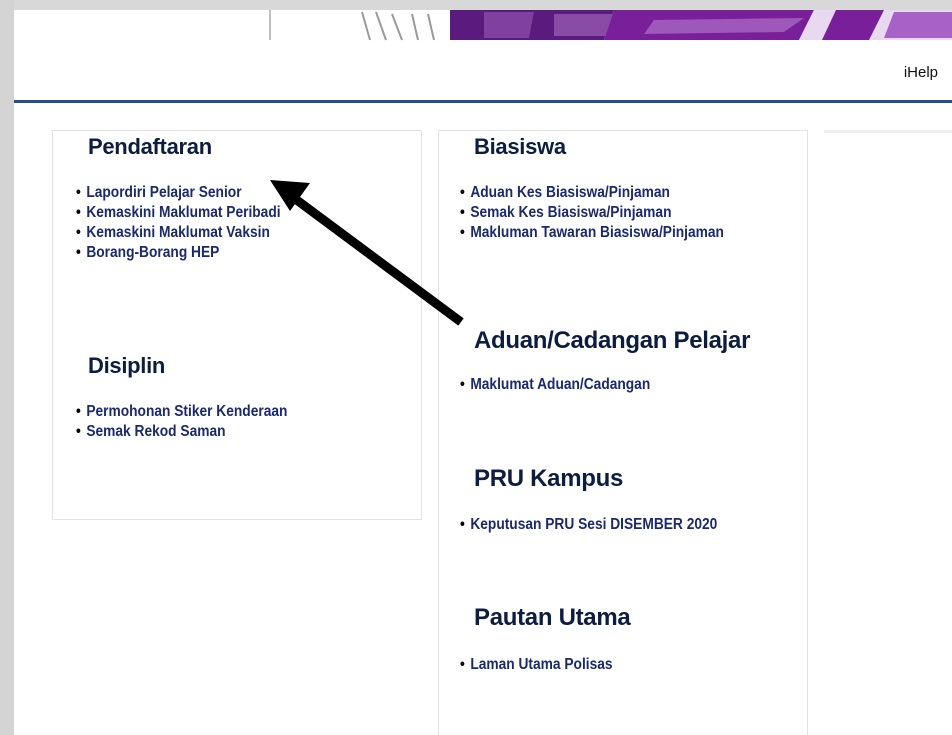 Image resolution: width=952 pixels, height=735 pixels. I want to click on aduan-link-list: Maklumat Aduan/Cadangan, so click(570, 385).